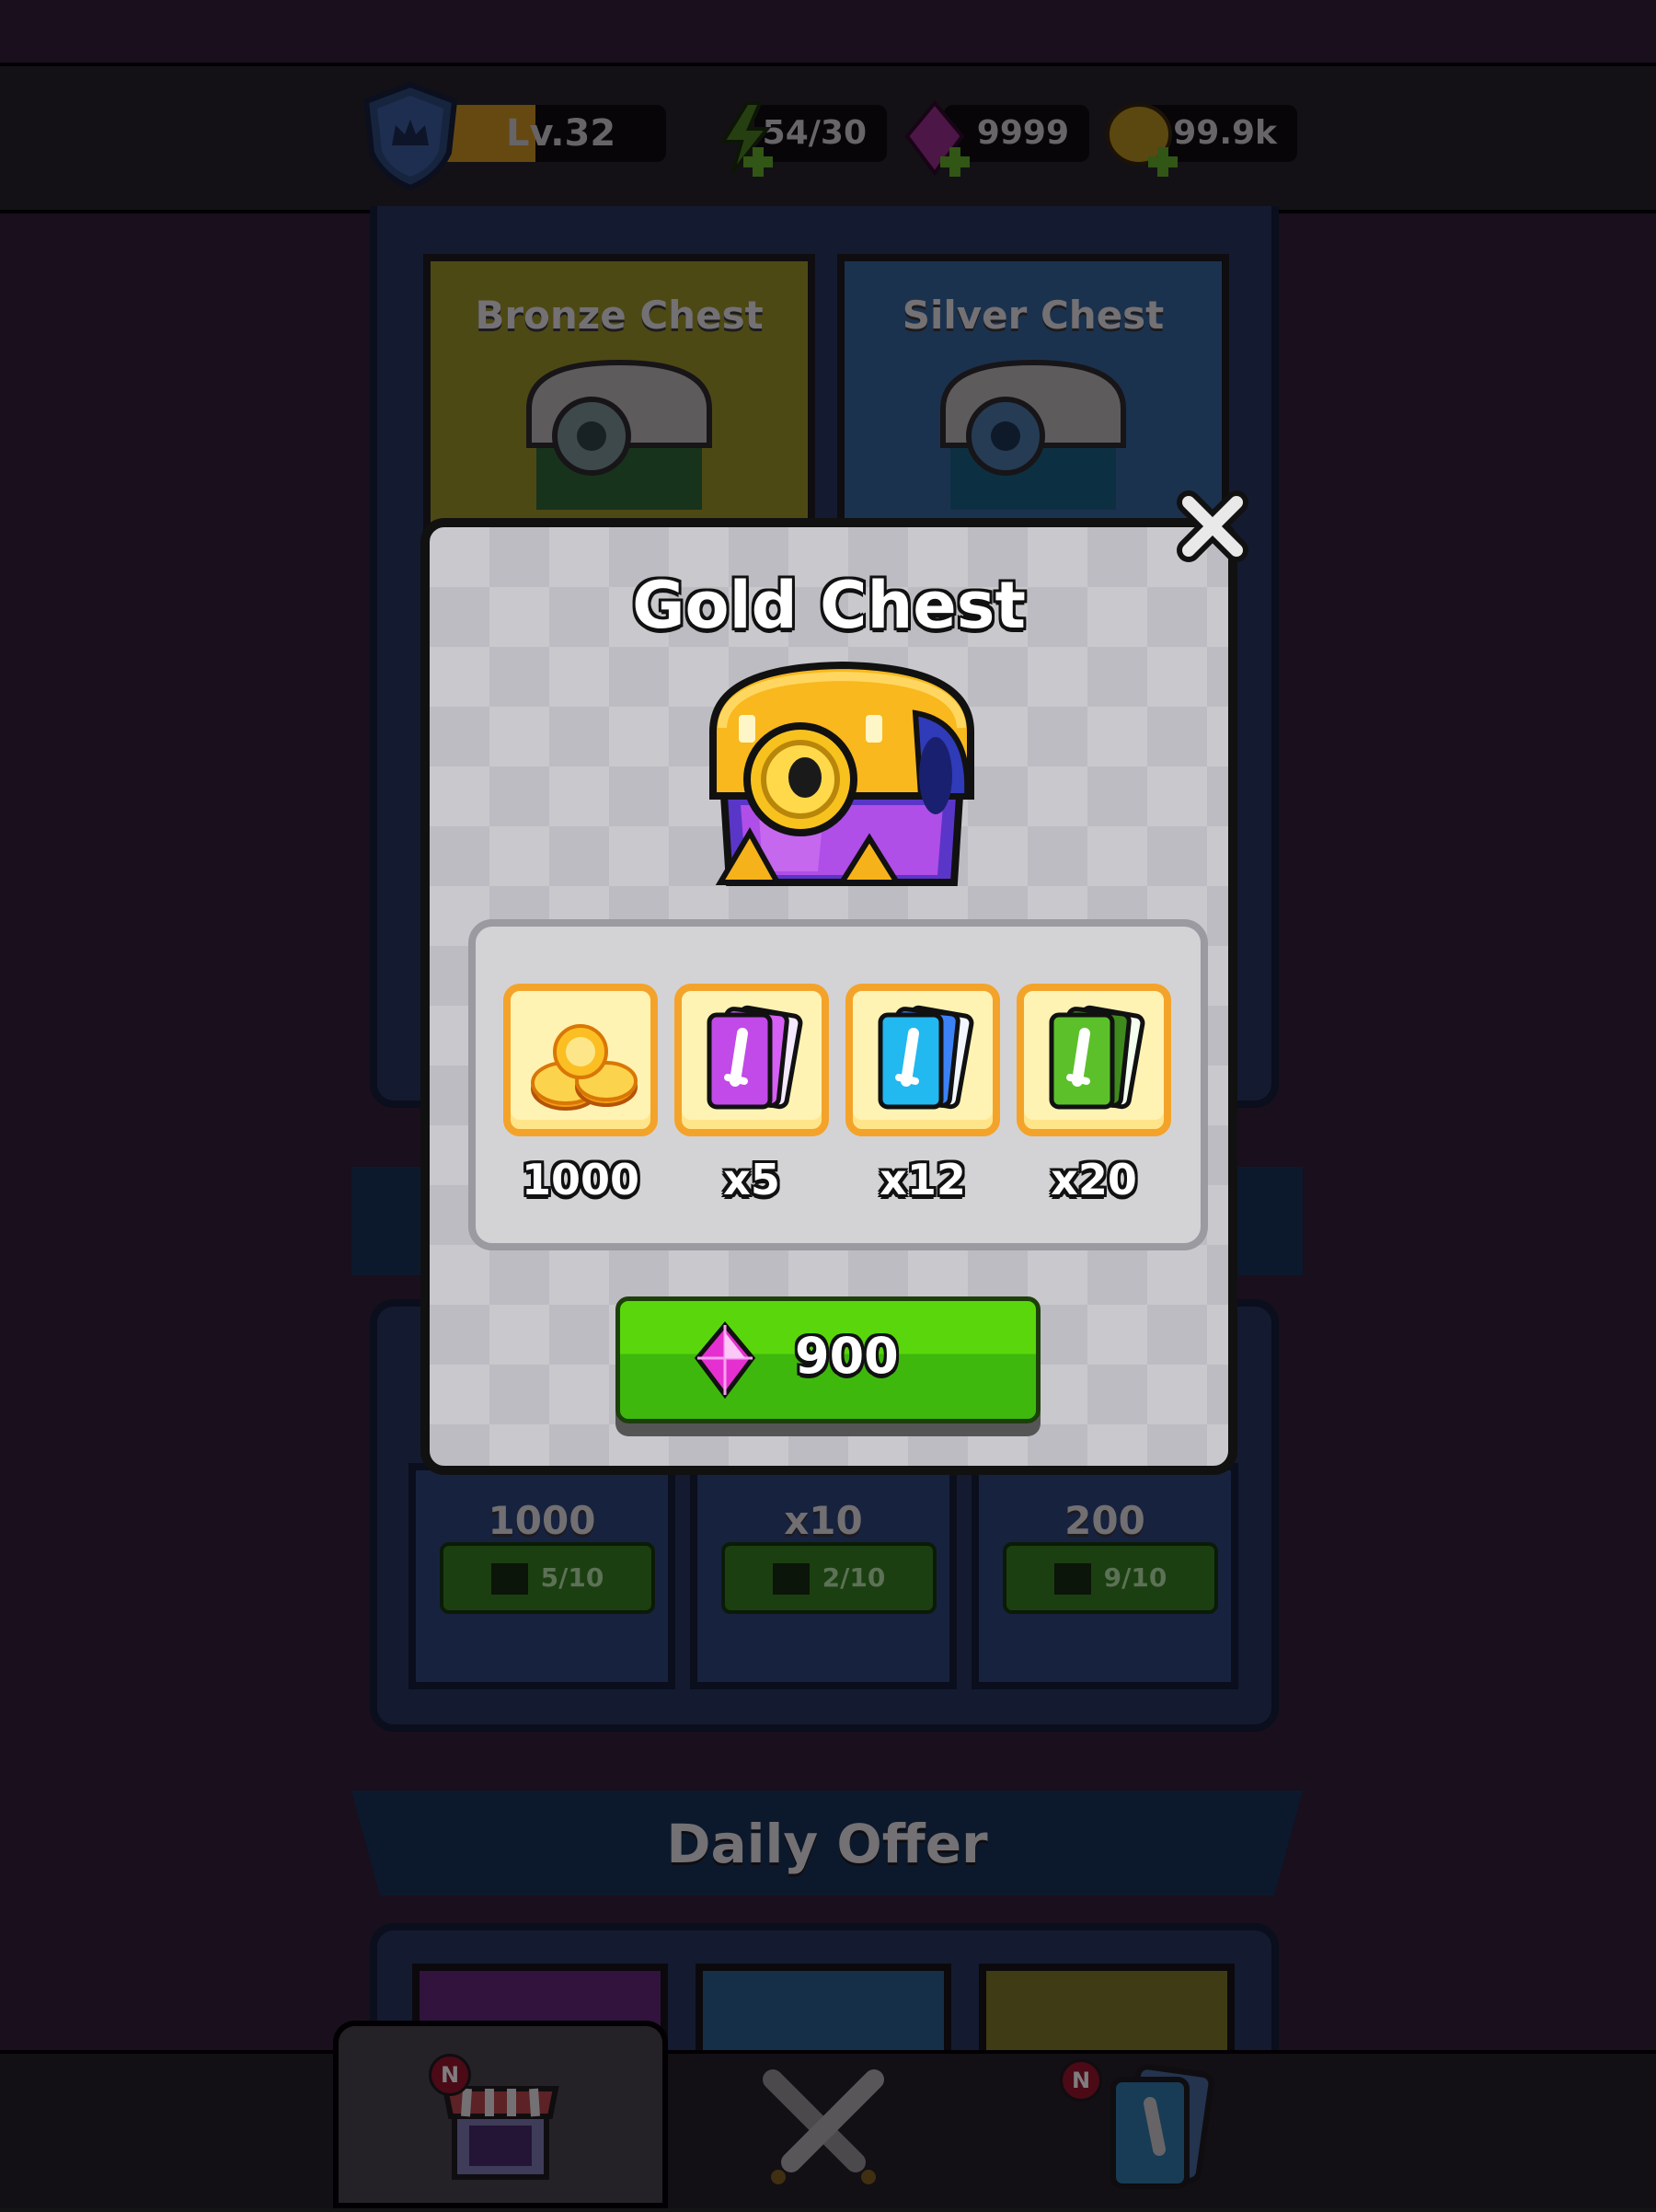 Image resolution: width=1656 pixels, height=2212 pixels. Describe the element at coordinates (584, 1067) in the screenshot. I see `gold-coins-icon` at that location.